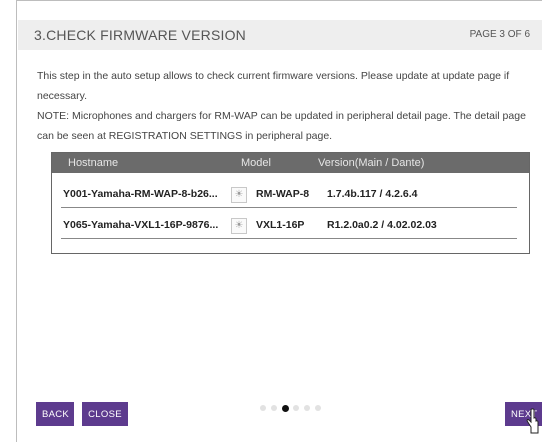  I want to click on step-title: 3.CHECK FIRMWARE VERSION, so click(140, 35).